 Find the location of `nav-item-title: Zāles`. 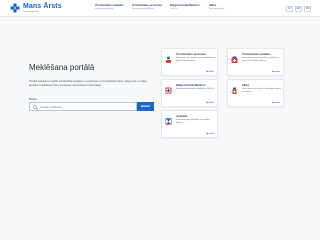

nav-item-title: Zāles is located at coordinates (213, 5).